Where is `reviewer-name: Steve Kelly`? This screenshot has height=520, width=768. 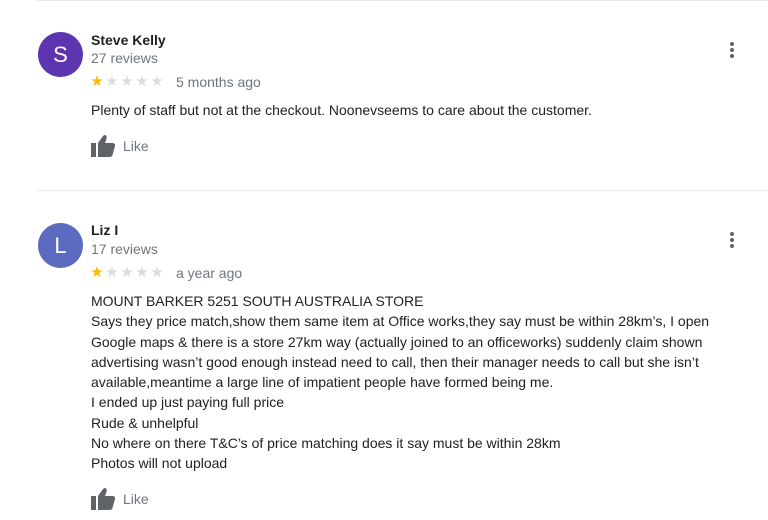 reviewer-name: Steve Kelly is located at coordinates (128, 40).